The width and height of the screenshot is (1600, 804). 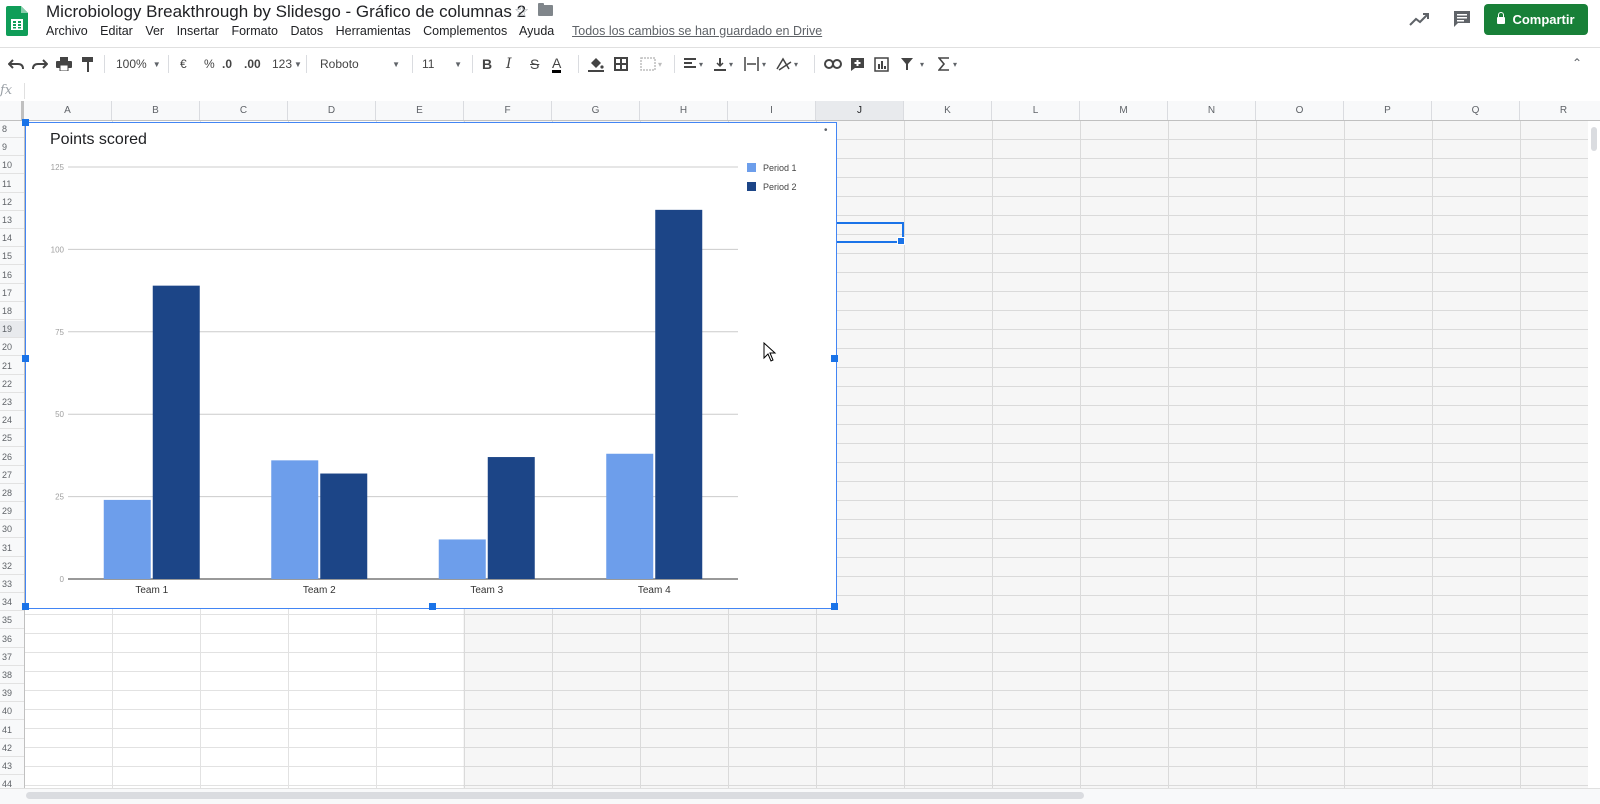 What do you see at coordinates (12, 475) in the screenshot?
I see `row-header-27: 27` at bounding box center [12, 475].